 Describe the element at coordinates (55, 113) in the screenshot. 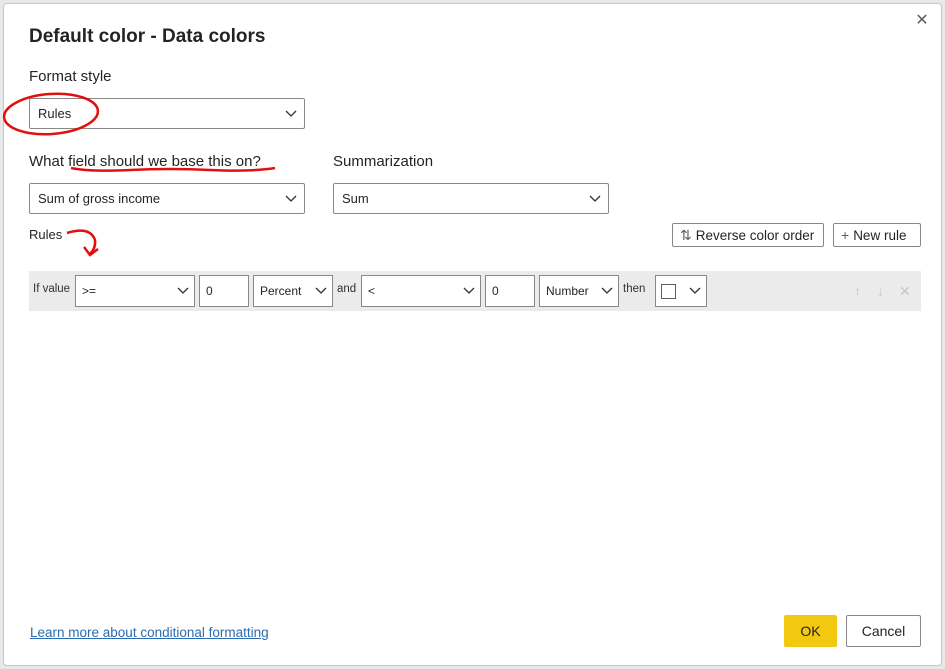

I see `format-style-value: Rules` at that location.